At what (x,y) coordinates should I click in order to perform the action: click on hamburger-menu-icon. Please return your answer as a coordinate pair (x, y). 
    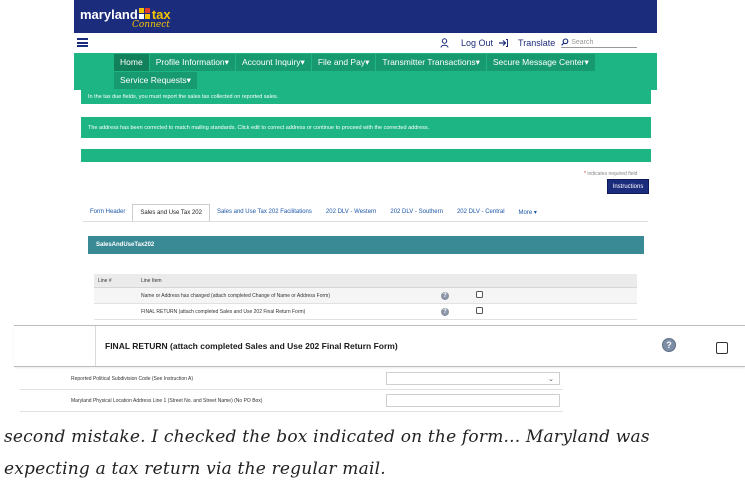
    Looking at the image, I should click on (82, 42).